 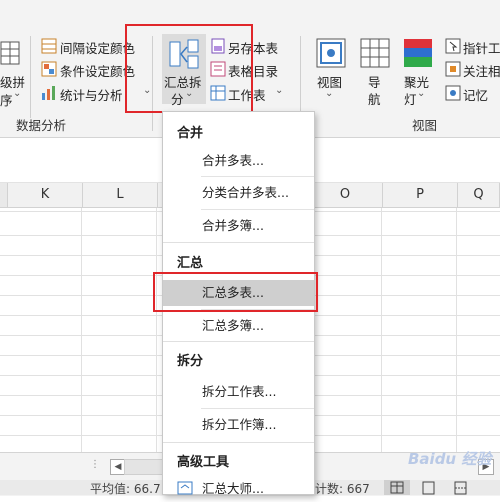 What do you see at coordinates (45, 195) in the screenshot?
I see `column-header: K` at bounding box center [45, 195].